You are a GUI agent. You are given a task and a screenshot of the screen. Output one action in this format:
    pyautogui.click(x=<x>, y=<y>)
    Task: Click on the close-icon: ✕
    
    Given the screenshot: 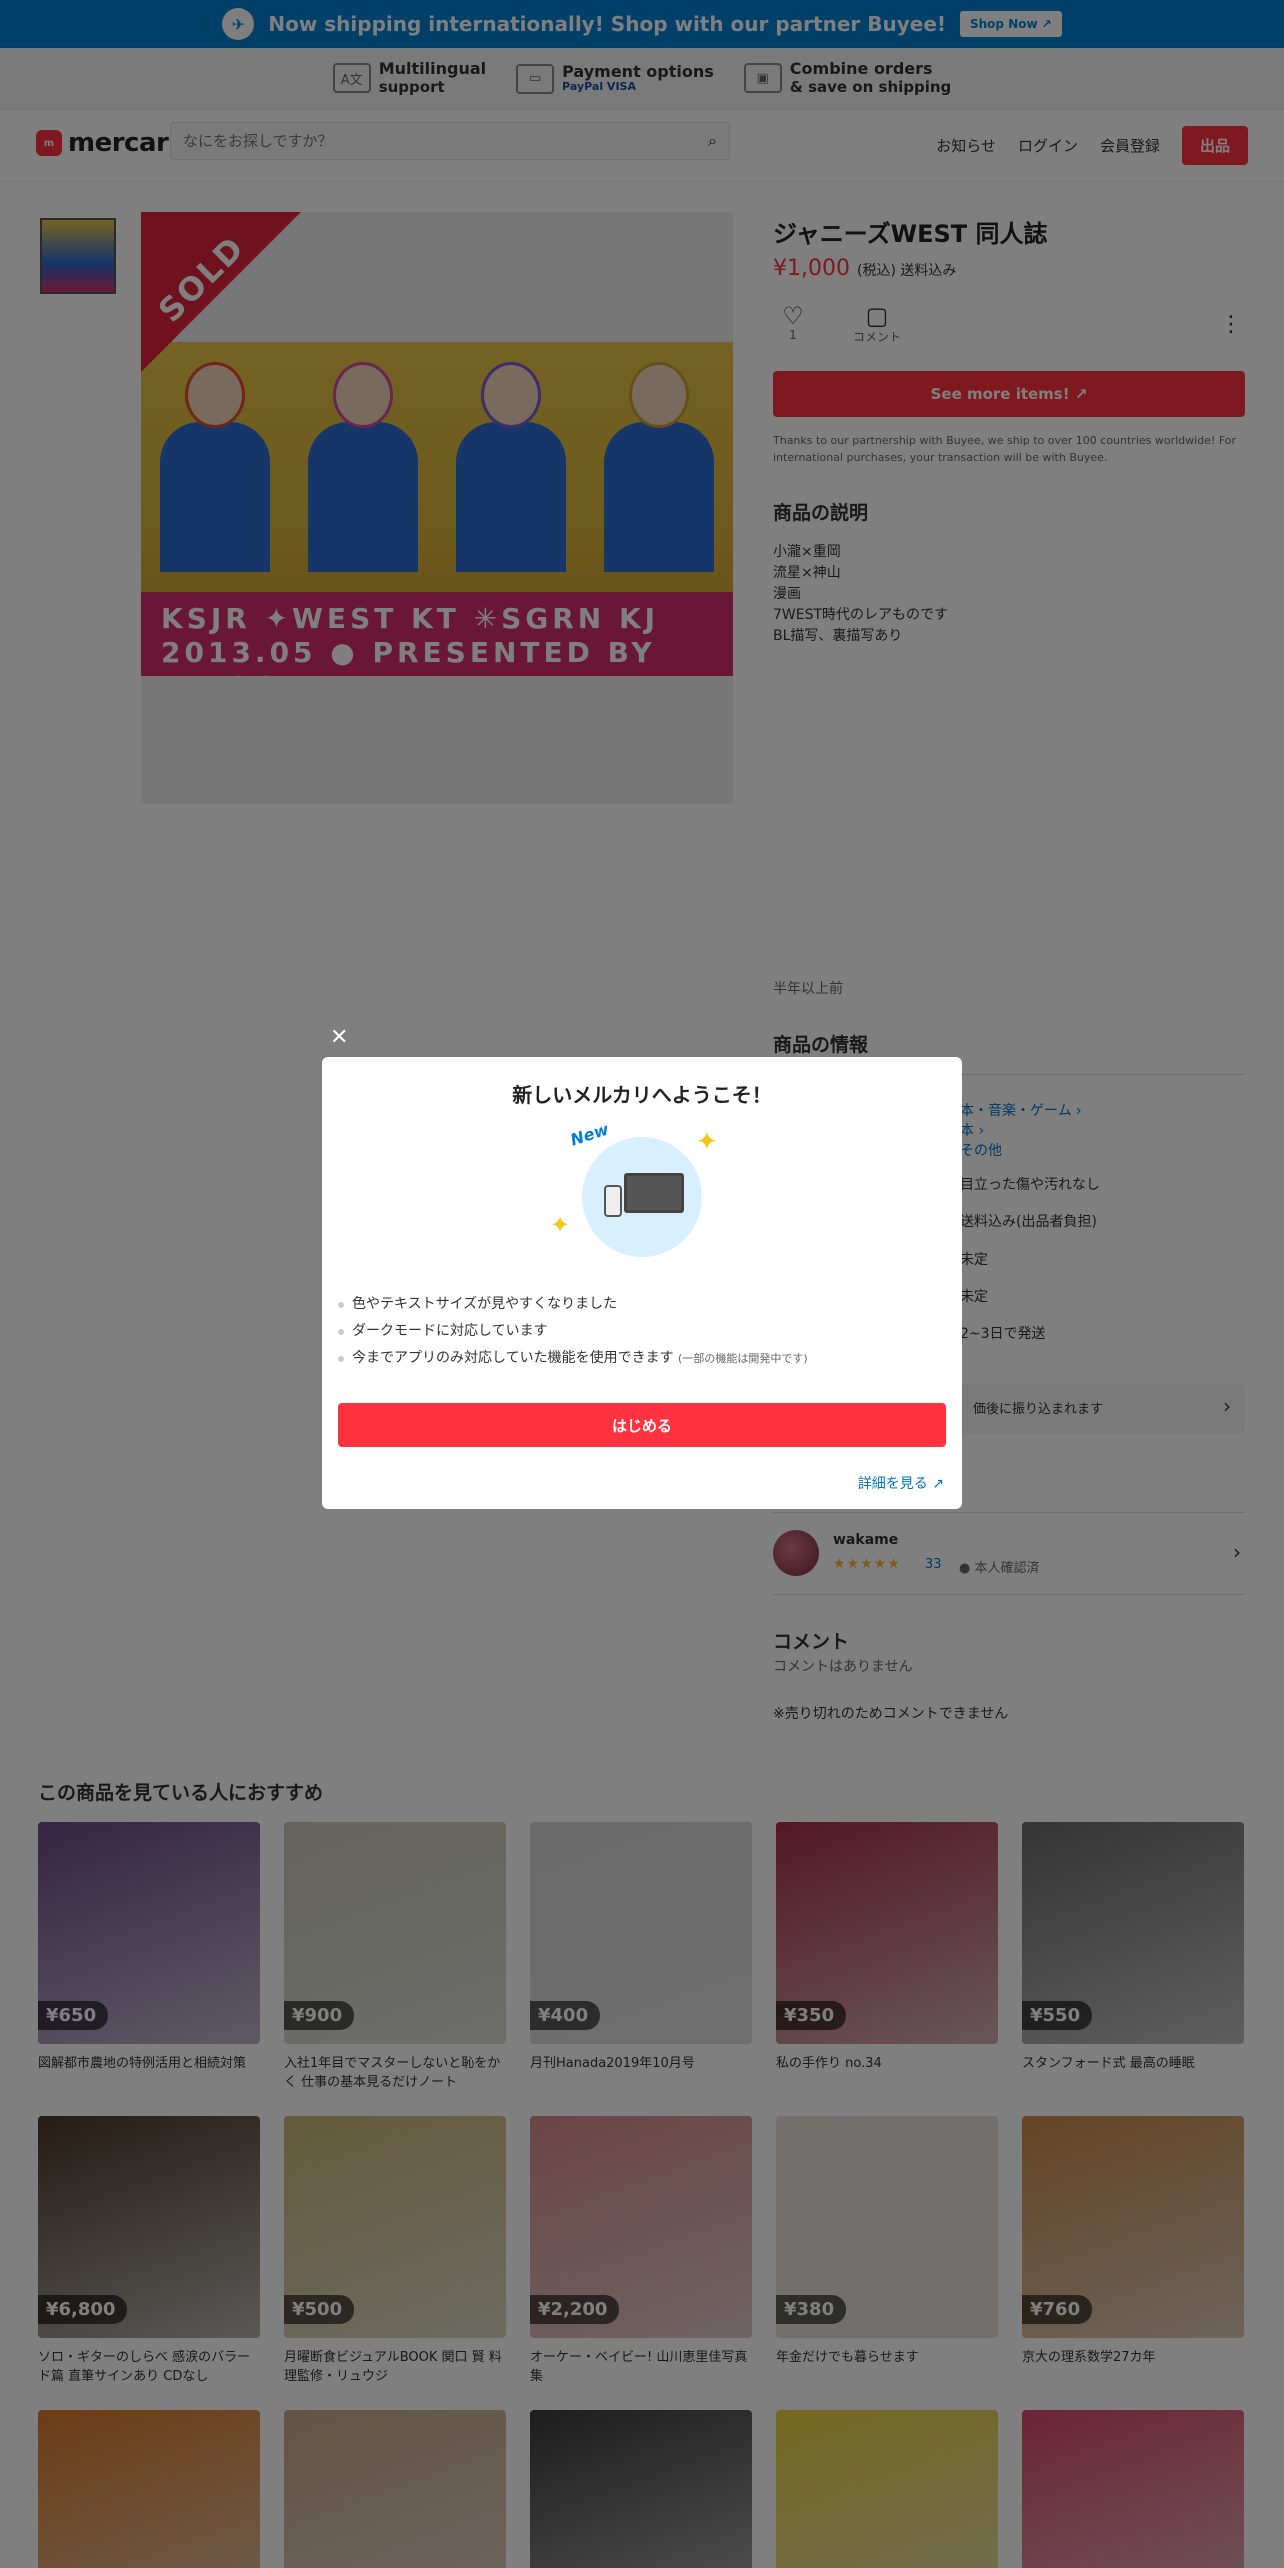 What is the action you would take?
    pyautogui.click(x=339, y=1037)
    